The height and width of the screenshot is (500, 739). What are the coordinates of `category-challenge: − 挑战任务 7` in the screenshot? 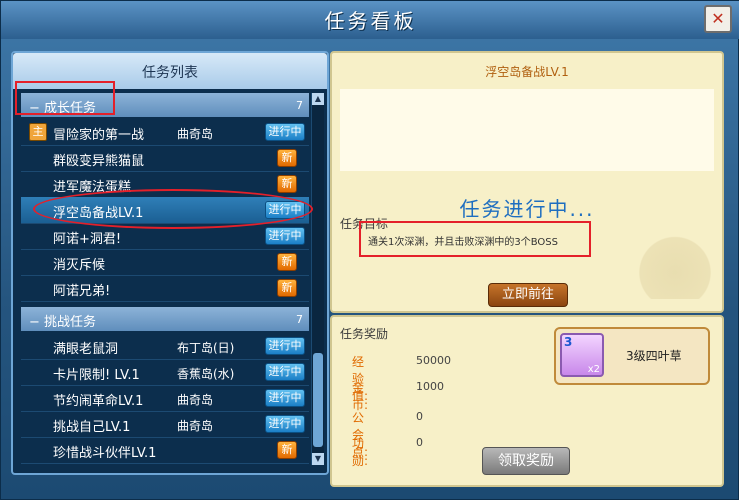 It's located at (165, 319).